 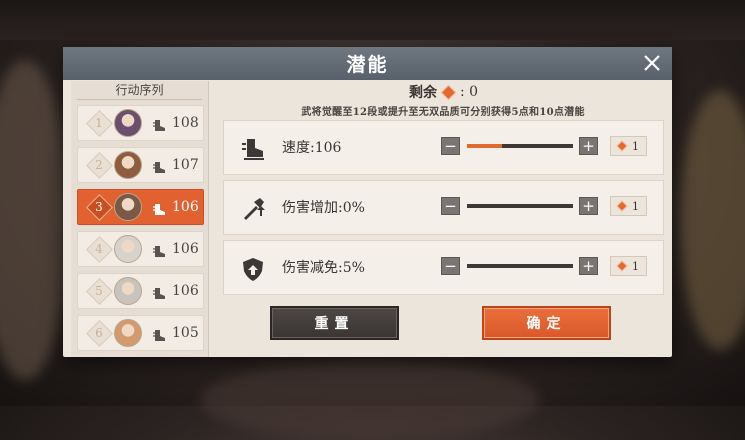 I want to click on speed-boot-icon, so click(x=253, y=149).